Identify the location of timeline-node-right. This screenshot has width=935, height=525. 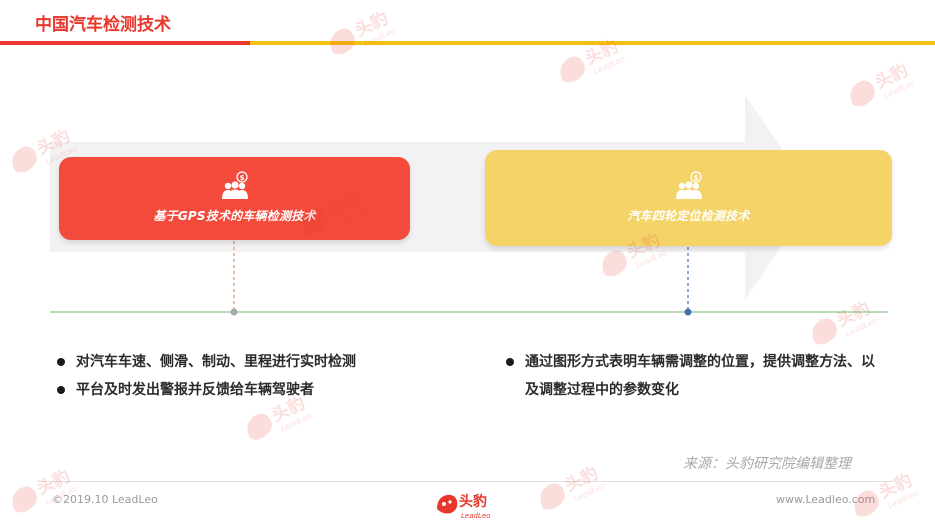
(688, 312).